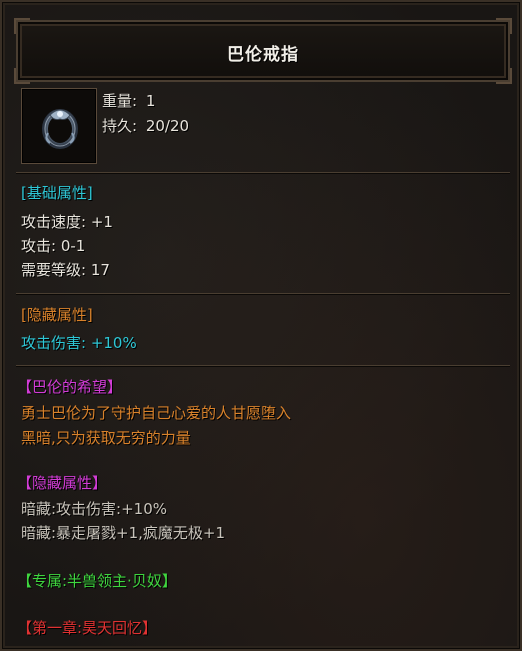  I want to click on base-attribute-line: 攻击: 0-1, so click(53, 246).